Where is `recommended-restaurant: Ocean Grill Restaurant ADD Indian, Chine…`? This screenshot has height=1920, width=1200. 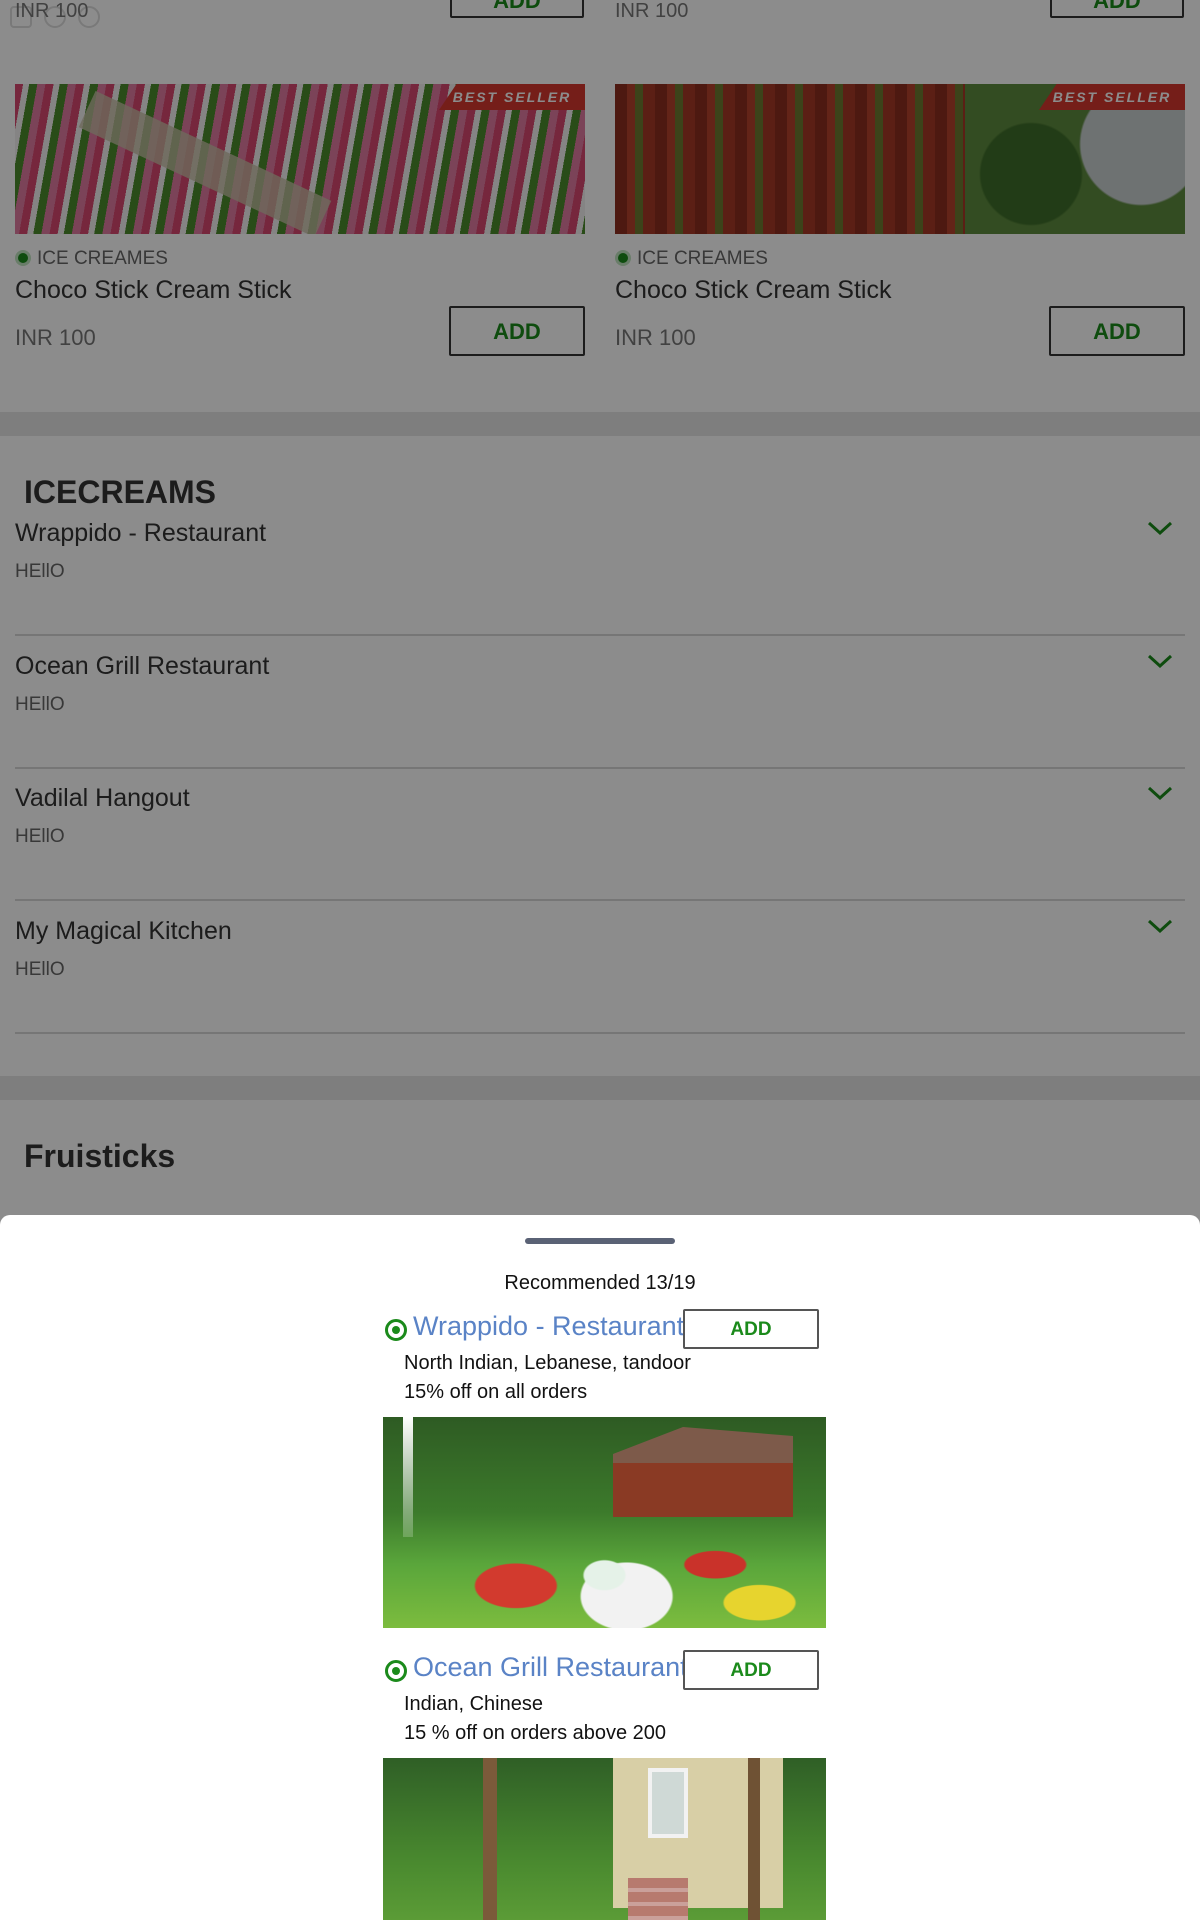
recommended-restaurant: Ocean Grill Restaurant ADD Indian, Chine… is located at coordinates (605, 1784).